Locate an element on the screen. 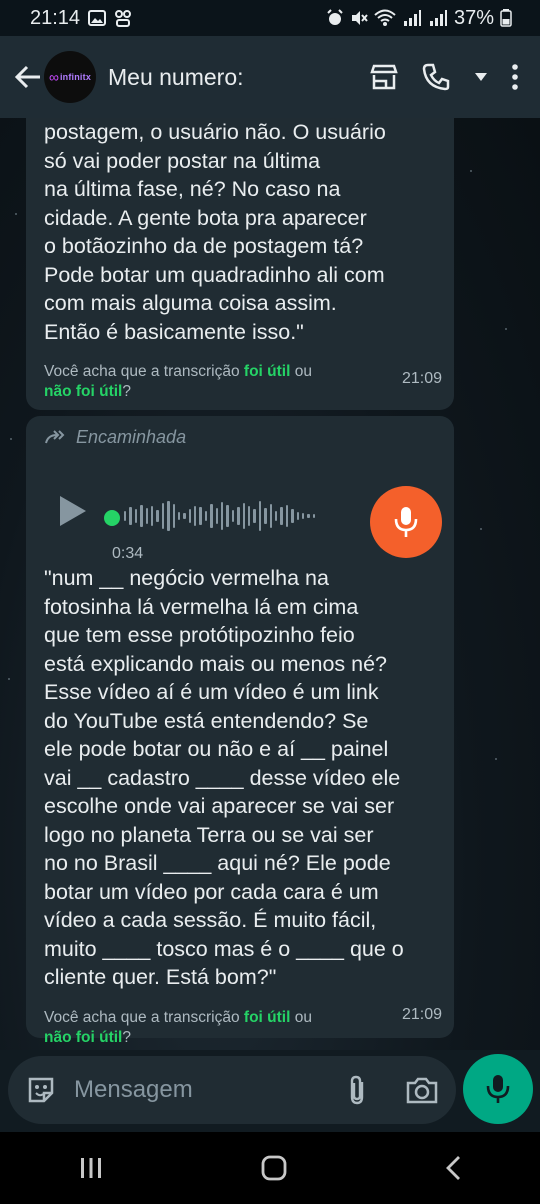 The height and width of the screenshot is (1204, 540). phone-call-icon is located at coordinates (436, 77).